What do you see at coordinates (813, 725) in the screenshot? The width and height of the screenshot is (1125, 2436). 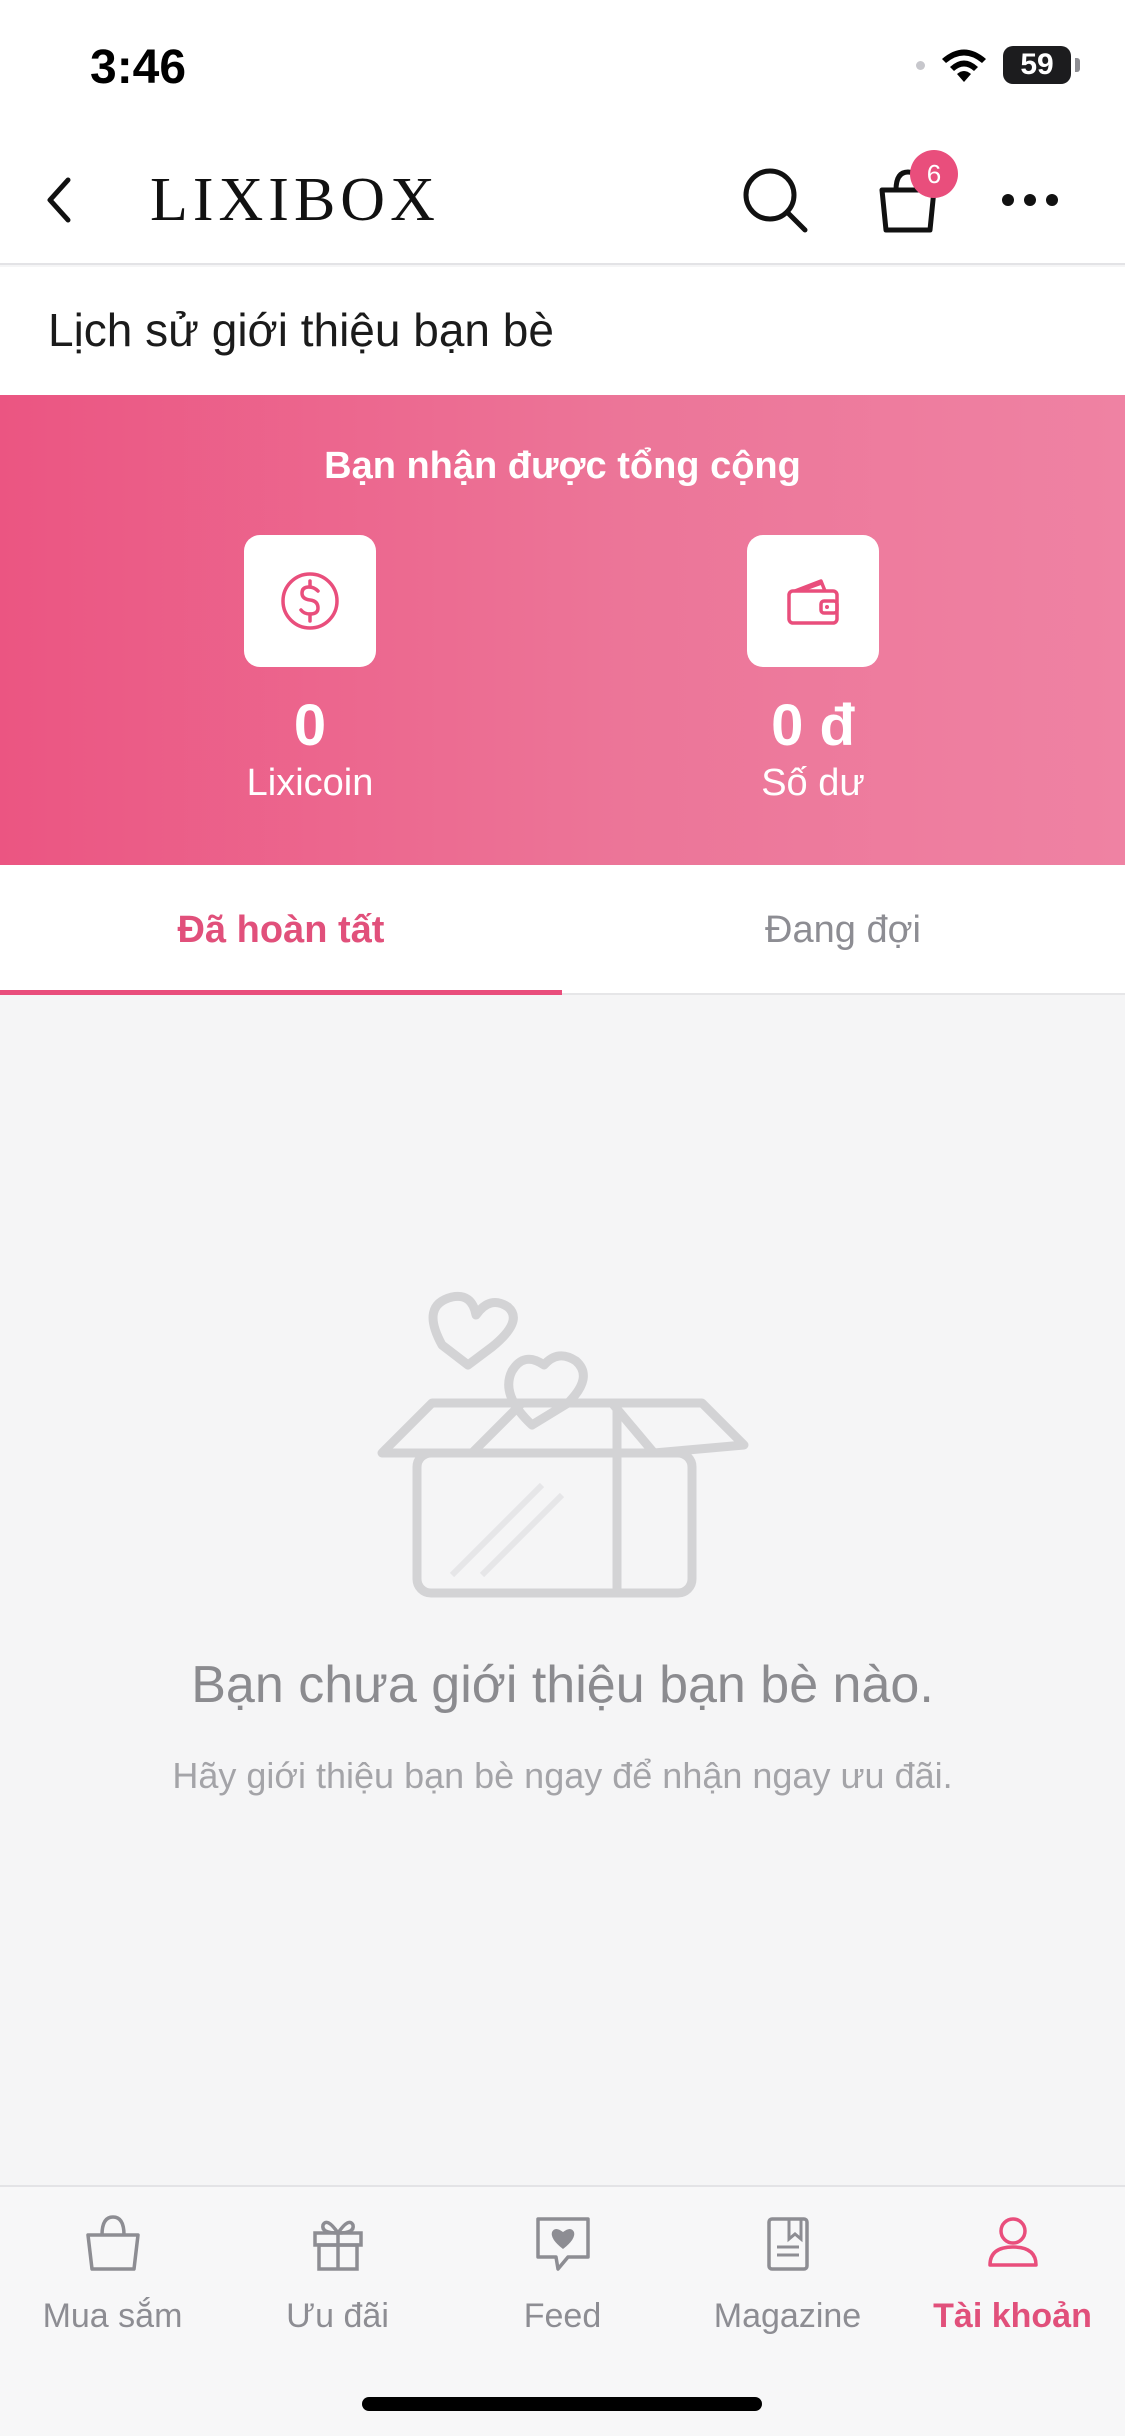 I see `balance-value: 0 đ` at bounding box center [813, 725].